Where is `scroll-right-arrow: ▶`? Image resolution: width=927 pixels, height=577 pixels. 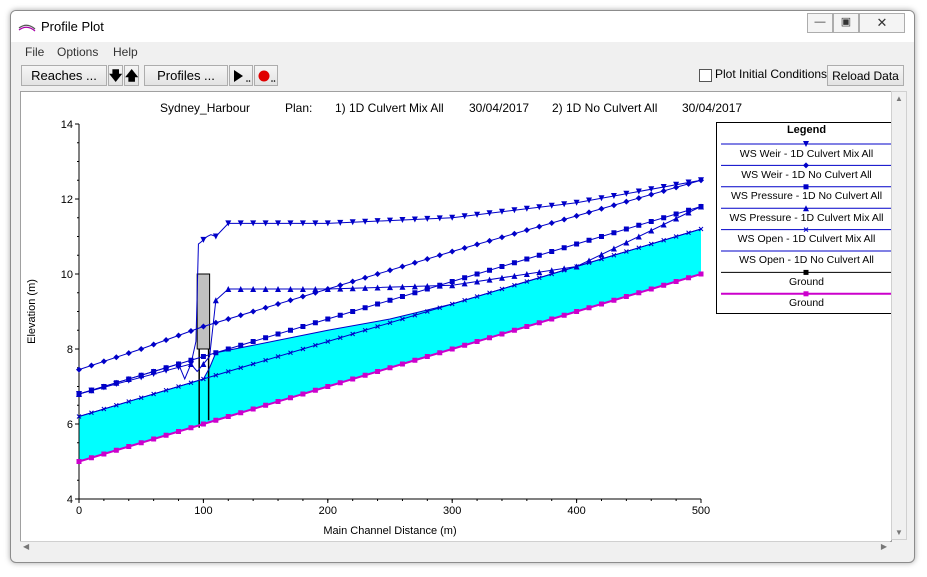
scroll-right-arrow: ▶ is located at coordinates (884, 546).